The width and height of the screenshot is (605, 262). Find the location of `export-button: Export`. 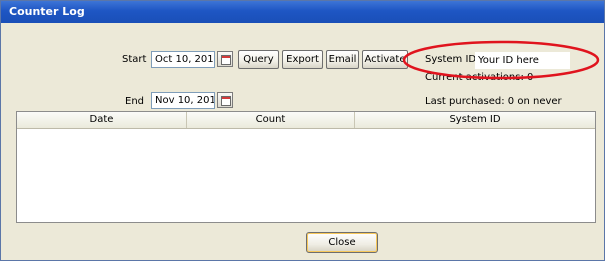

export-button: Export is located at coordinates (302, 59).